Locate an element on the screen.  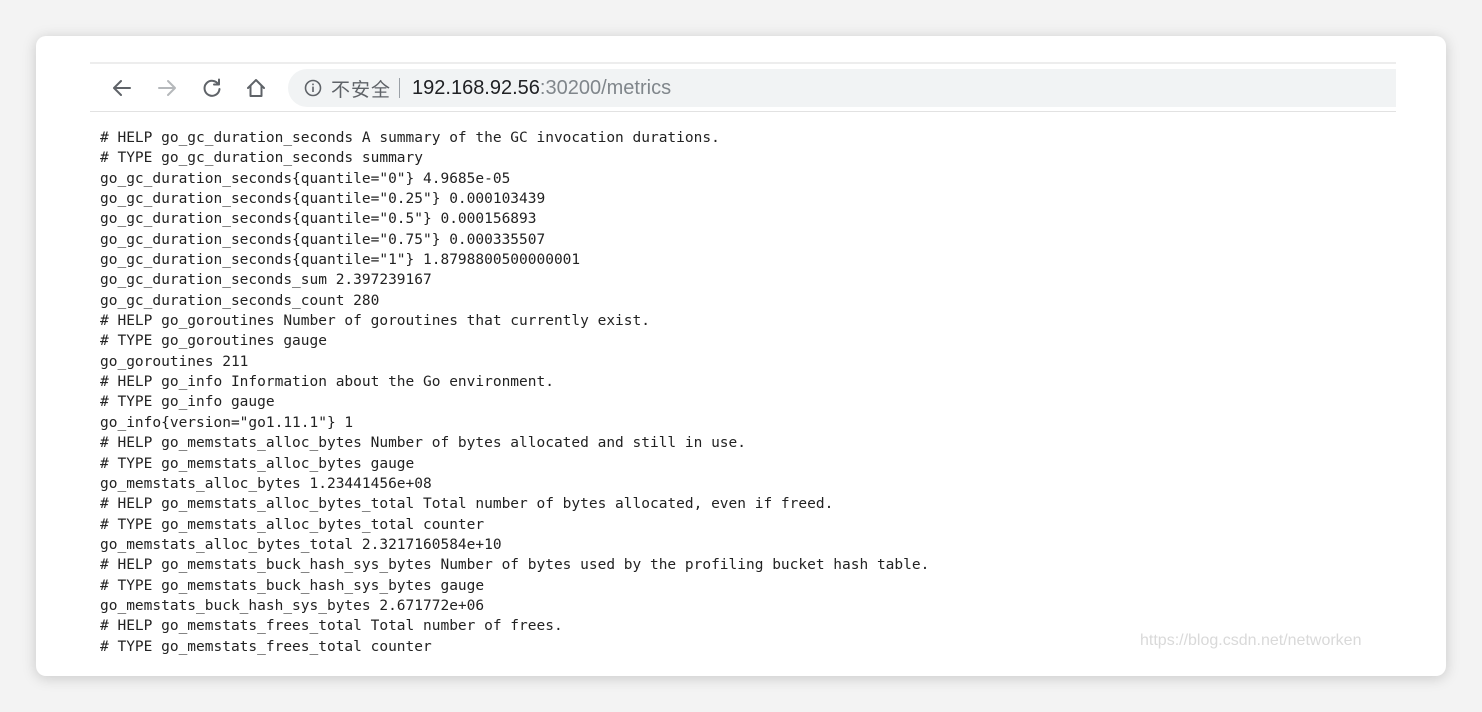
metric-line: go_info{version="go1.11.1"} 1 is located at coordinates (227, 422).